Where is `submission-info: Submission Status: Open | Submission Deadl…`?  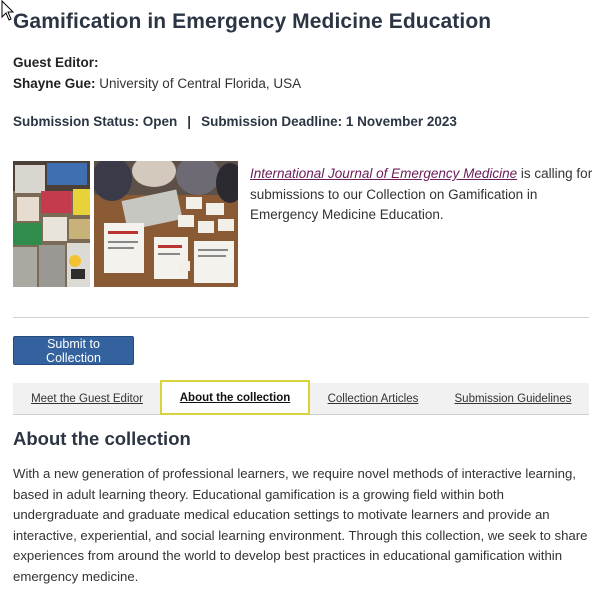 submission-info: Submission Status: Open | Submission Deadl… is located at coordinates (235, 121).